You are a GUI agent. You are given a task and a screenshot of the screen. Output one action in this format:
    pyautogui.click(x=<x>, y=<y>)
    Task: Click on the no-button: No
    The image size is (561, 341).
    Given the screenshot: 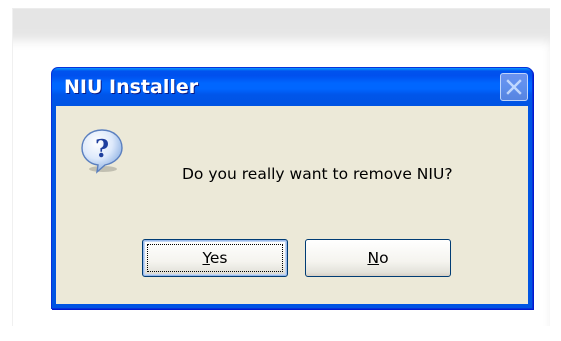 What is the action you would take?
    pyautogui.click(x=378, y=258)
    